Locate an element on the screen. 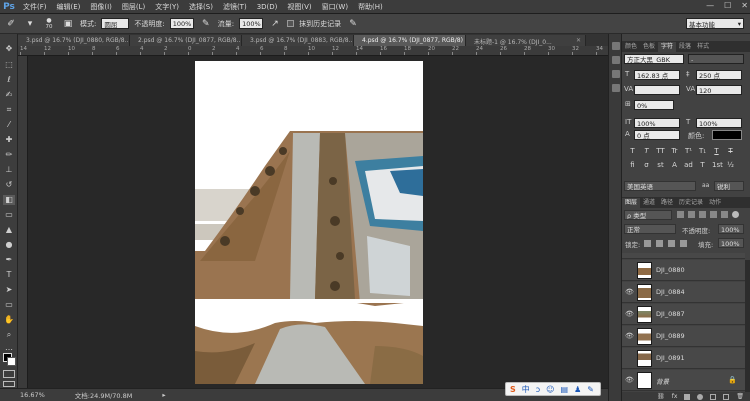  link-layers-icon: ⛓ is located at coordinates (661, 396).